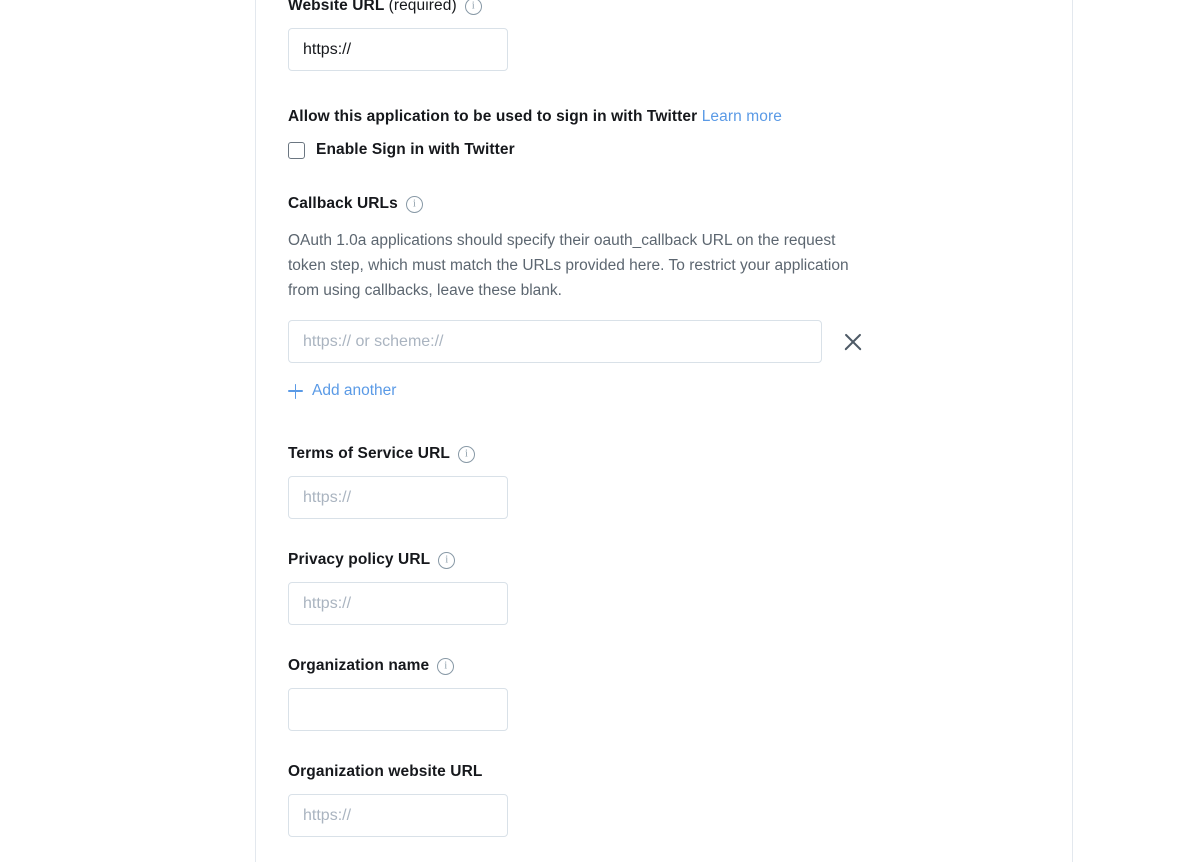 This screenshot has height=862, width=1200. I want to click on terms-of-service-url-field: Terms of Service URL, so click(398, 482).